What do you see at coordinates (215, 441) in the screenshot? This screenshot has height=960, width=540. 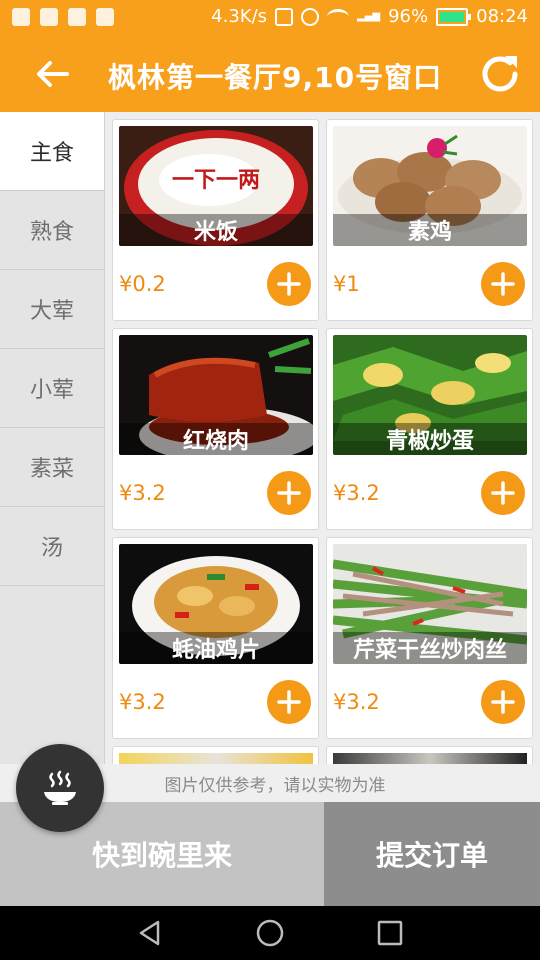 I see `dish-name: 红烧肉` at bounding box center [215, 441].